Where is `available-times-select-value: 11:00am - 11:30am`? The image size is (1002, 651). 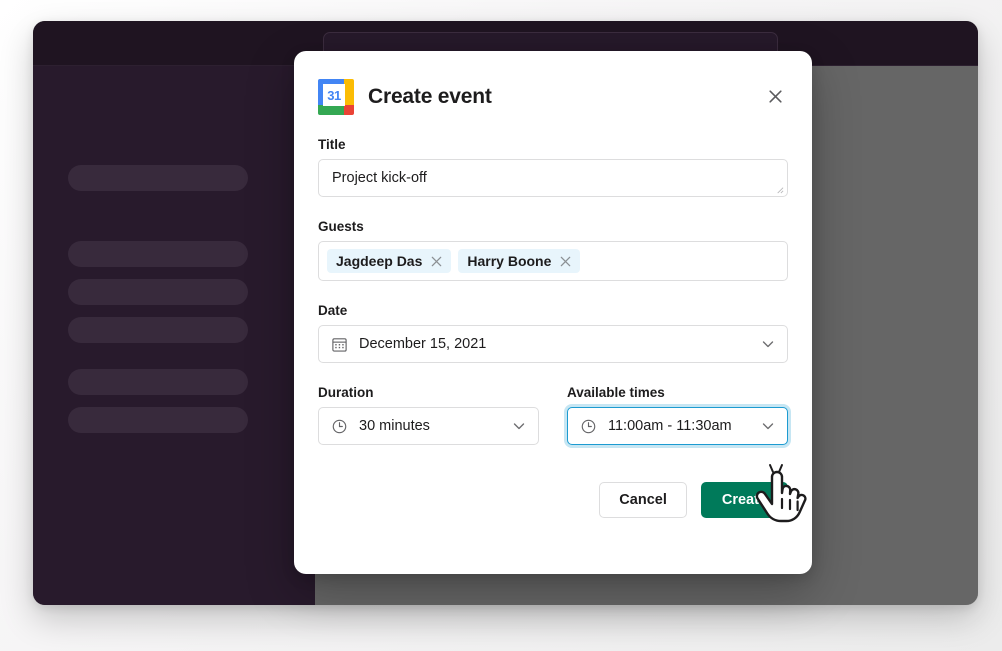
available-times-select-value: 11:00am - 11:30am is located at coordinates (670, 426).